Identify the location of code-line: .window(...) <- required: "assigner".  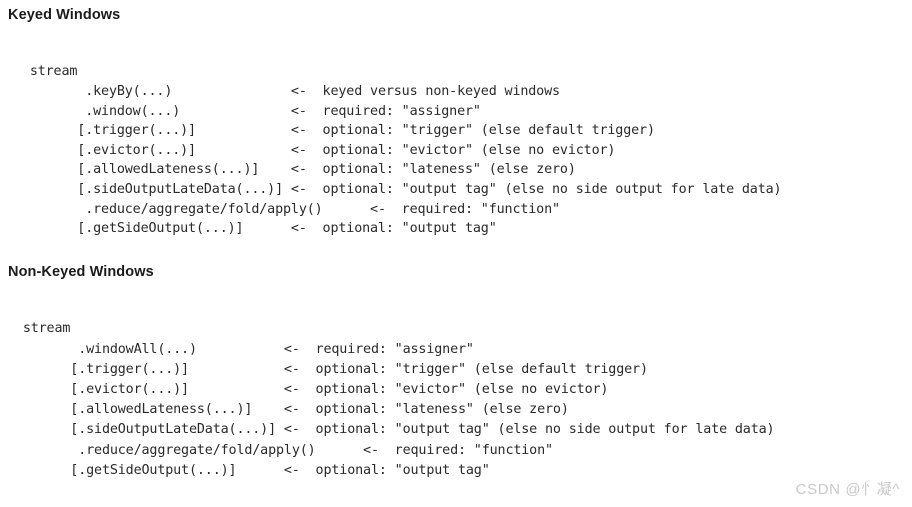
(247, 111).